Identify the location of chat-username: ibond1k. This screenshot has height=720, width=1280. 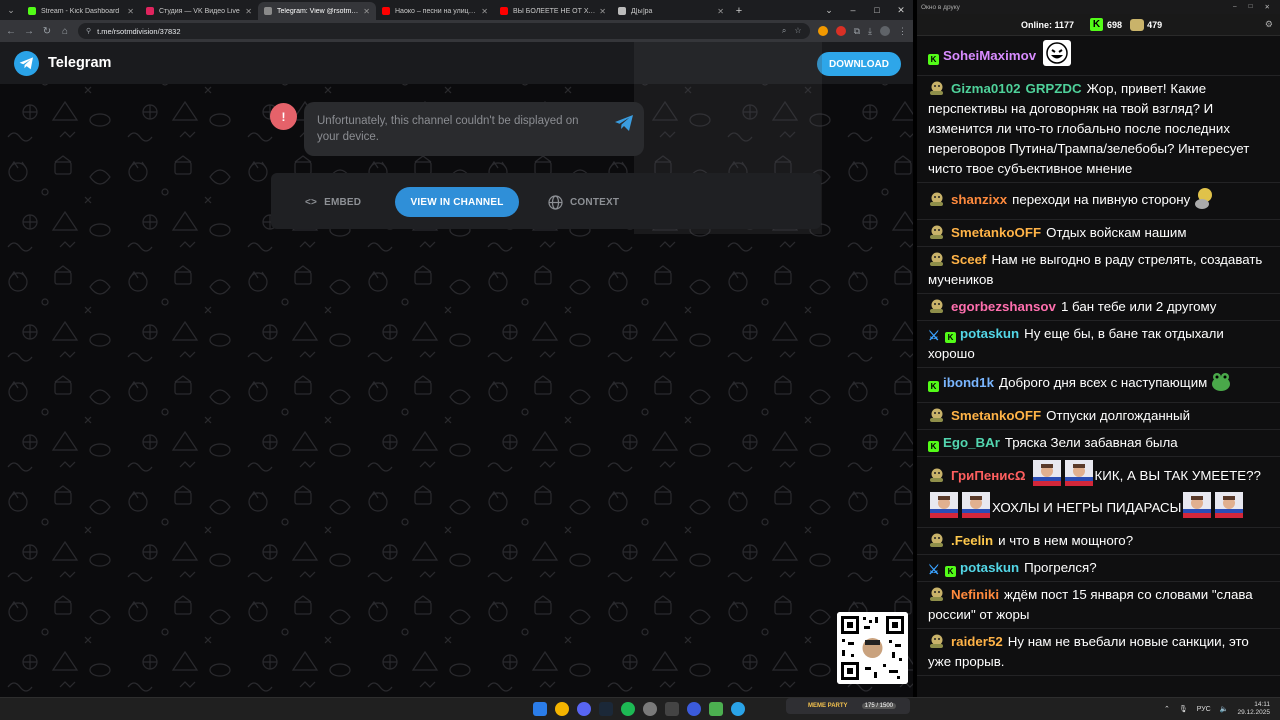
(968, 382).